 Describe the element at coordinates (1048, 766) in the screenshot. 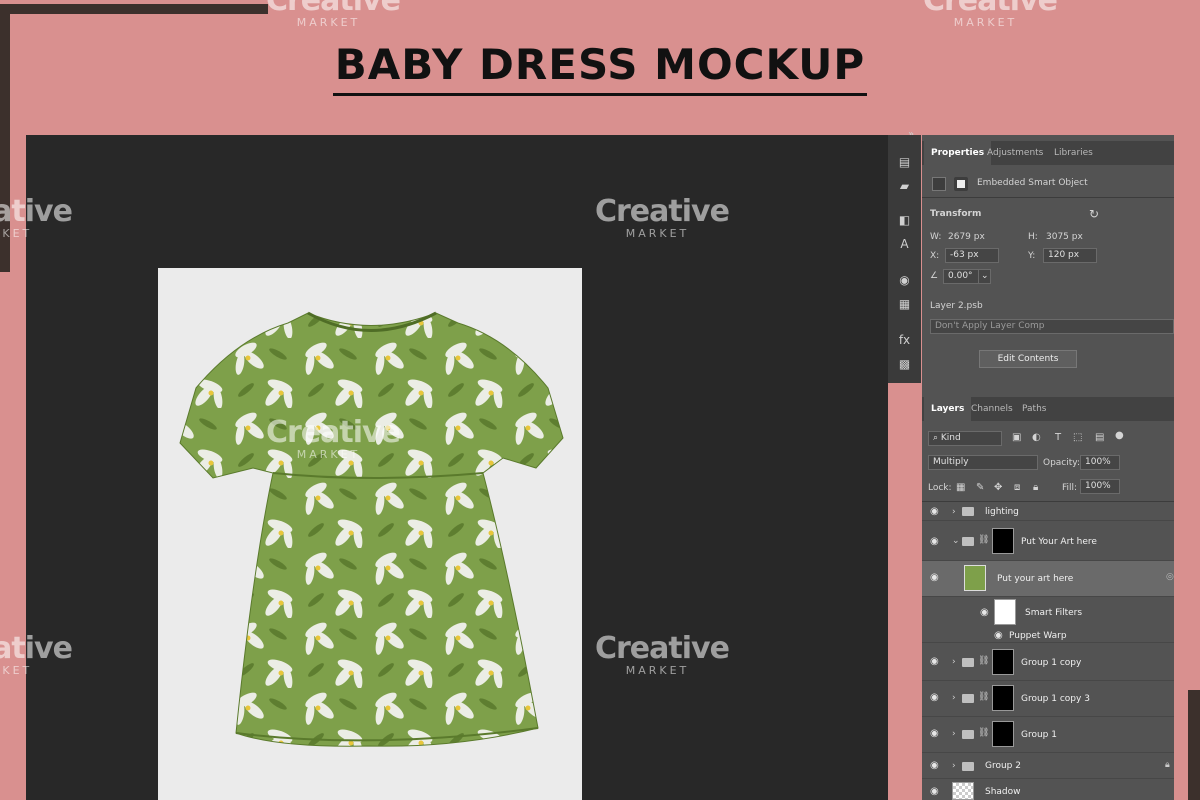

I see `layer-group-2: ◉ › Group 2 🔒︎` at that location.